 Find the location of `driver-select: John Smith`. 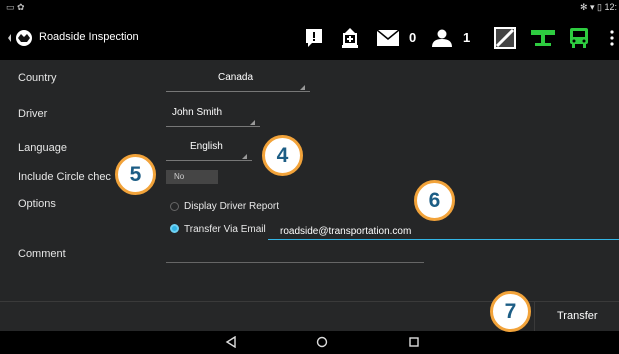

driver-select: John Smith is located at coordinates (213, 117).